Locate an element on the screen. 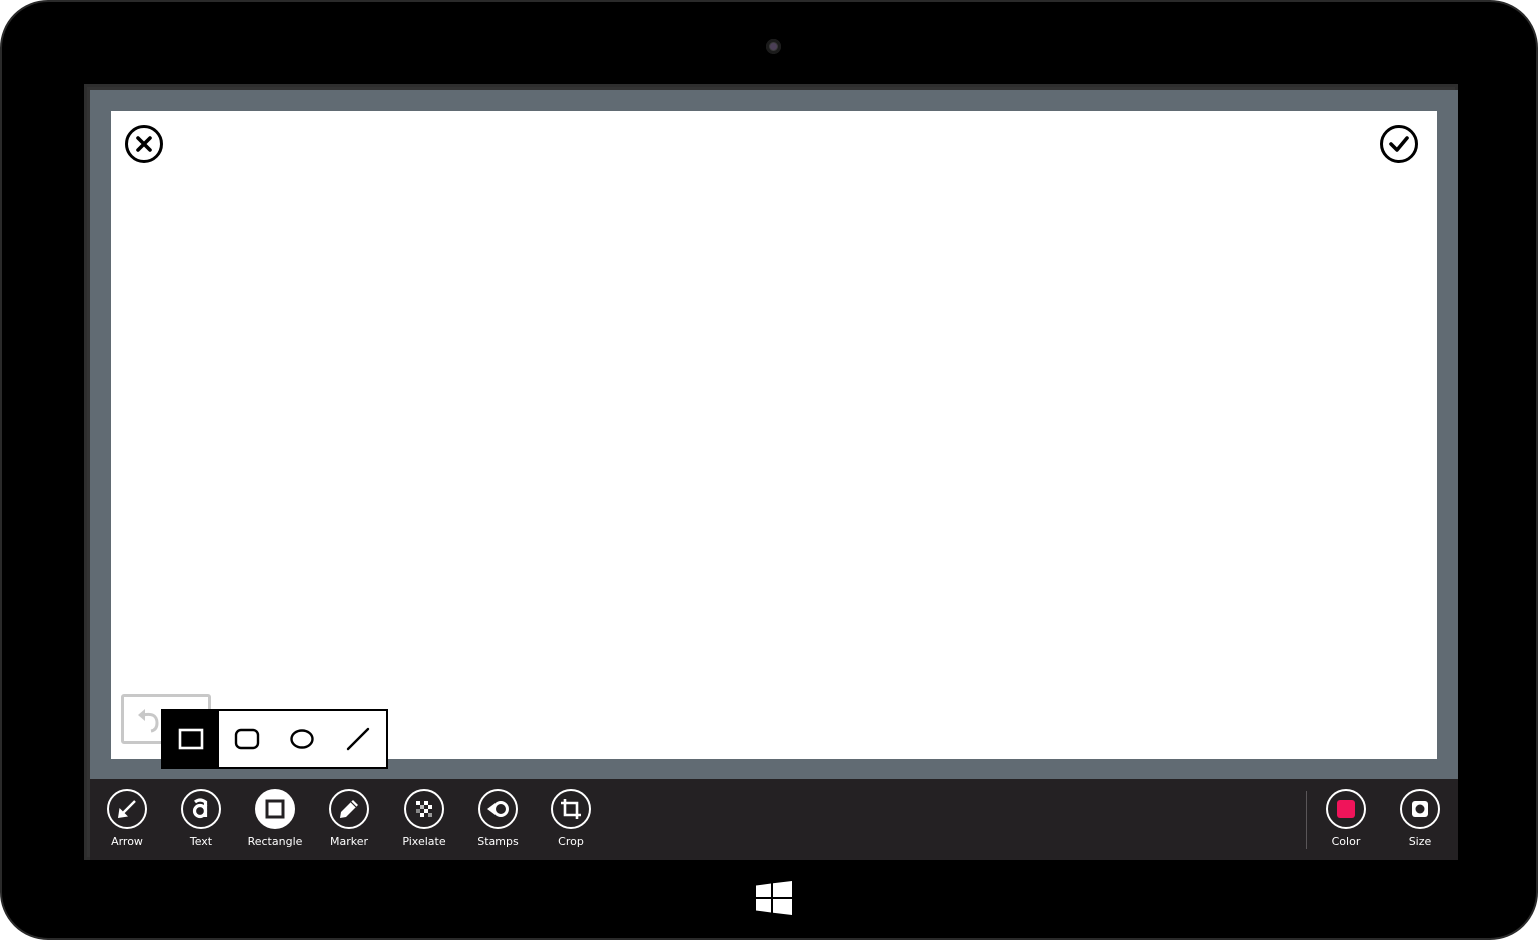 This screenshot has height=940, width=1538. close-button is located at coordinates (144, 144).